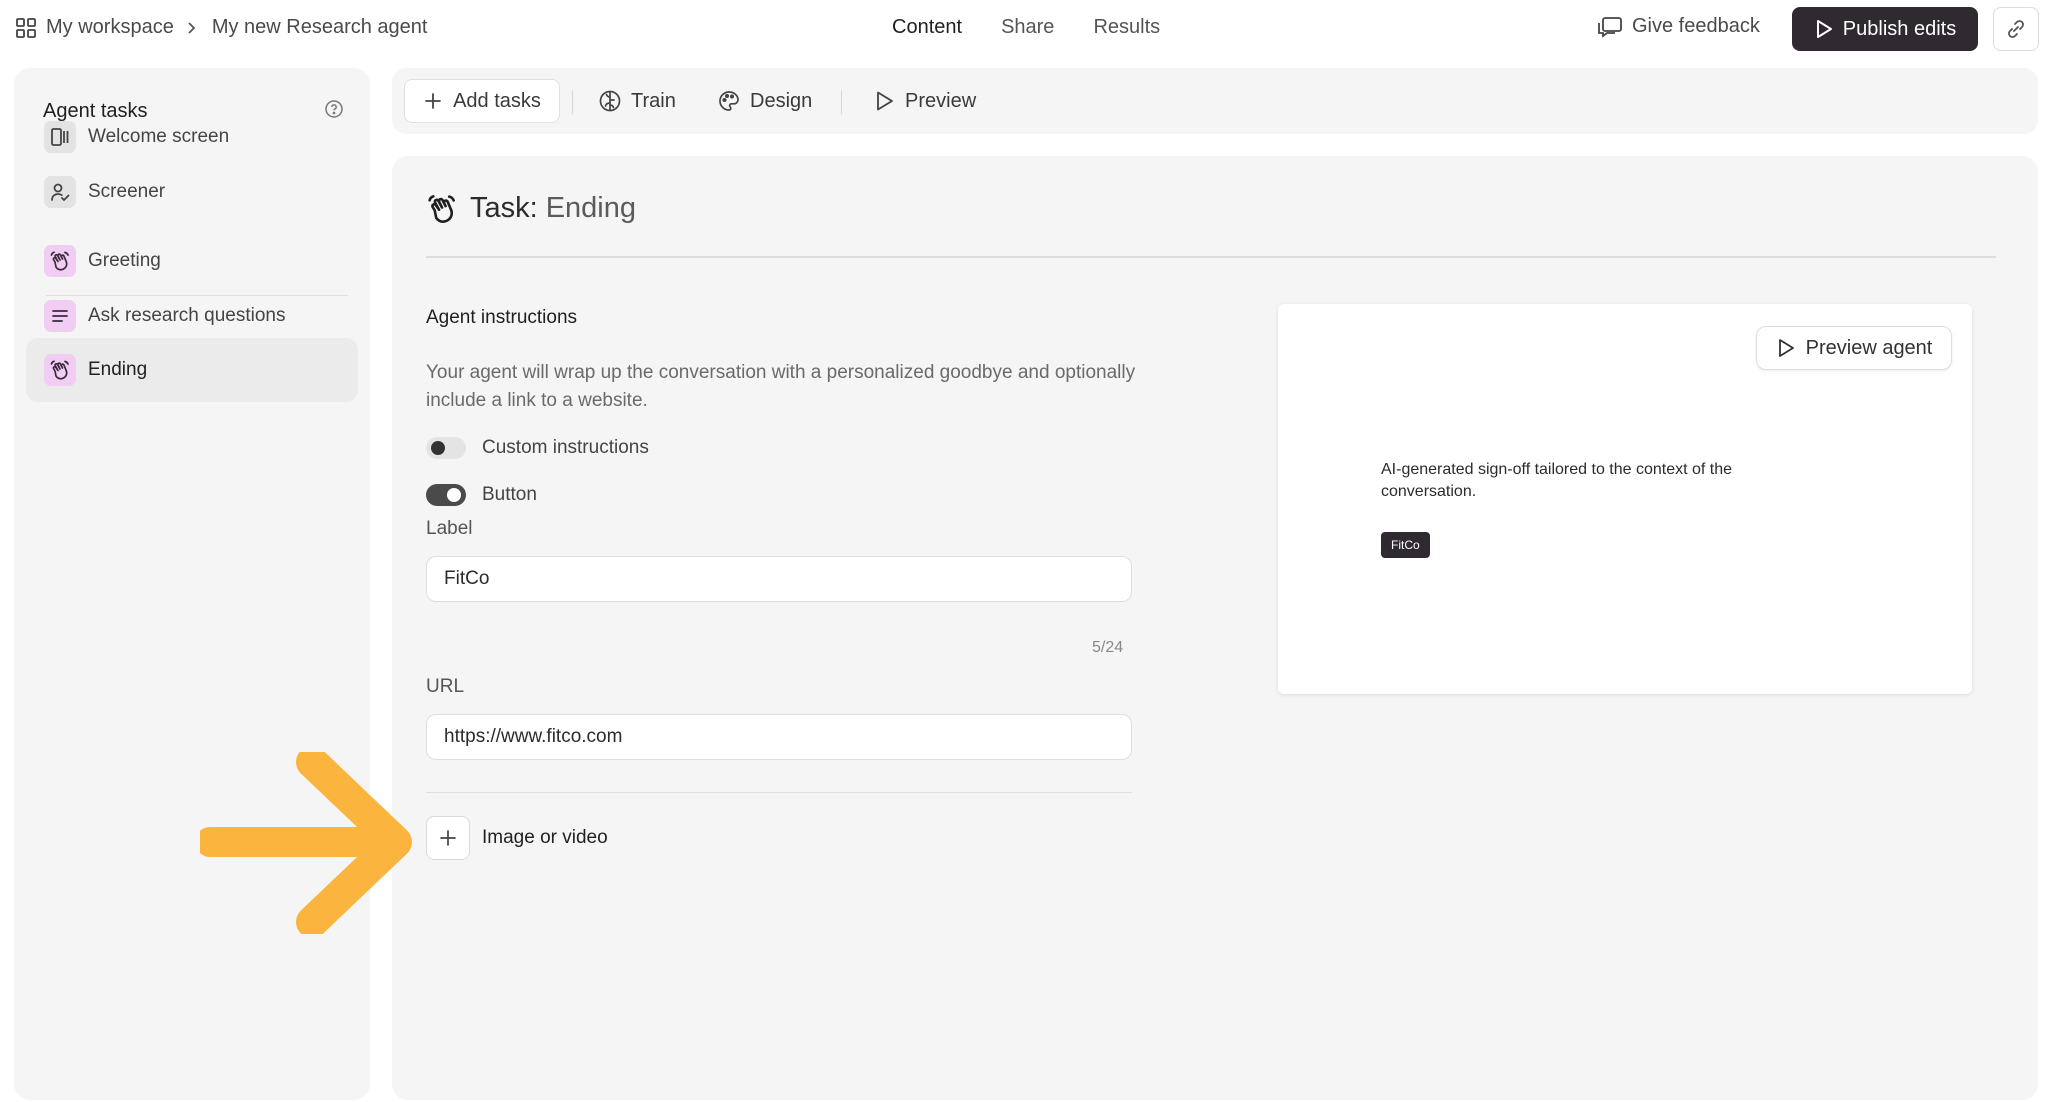 This screenshot has height=1102, width=2048. I want to click on button-row: Button, so click(481, 495).